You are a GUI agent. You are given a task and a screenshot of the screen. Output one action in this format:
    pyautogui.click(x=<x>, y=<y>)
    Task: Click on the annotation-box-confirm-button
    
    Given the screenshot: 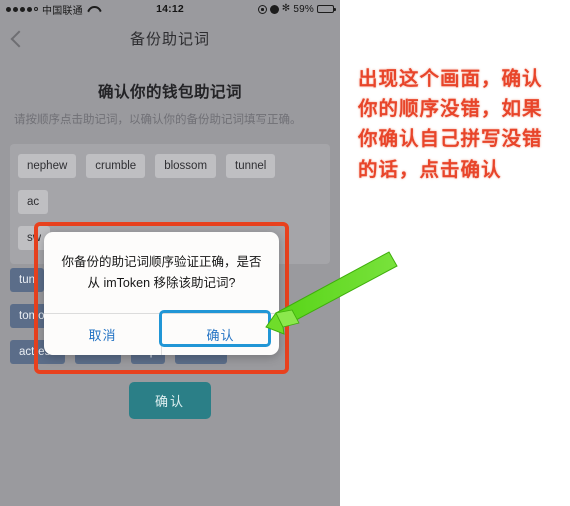 What is the action you would take?
    pyautogui.click(x=215, y=328)
    